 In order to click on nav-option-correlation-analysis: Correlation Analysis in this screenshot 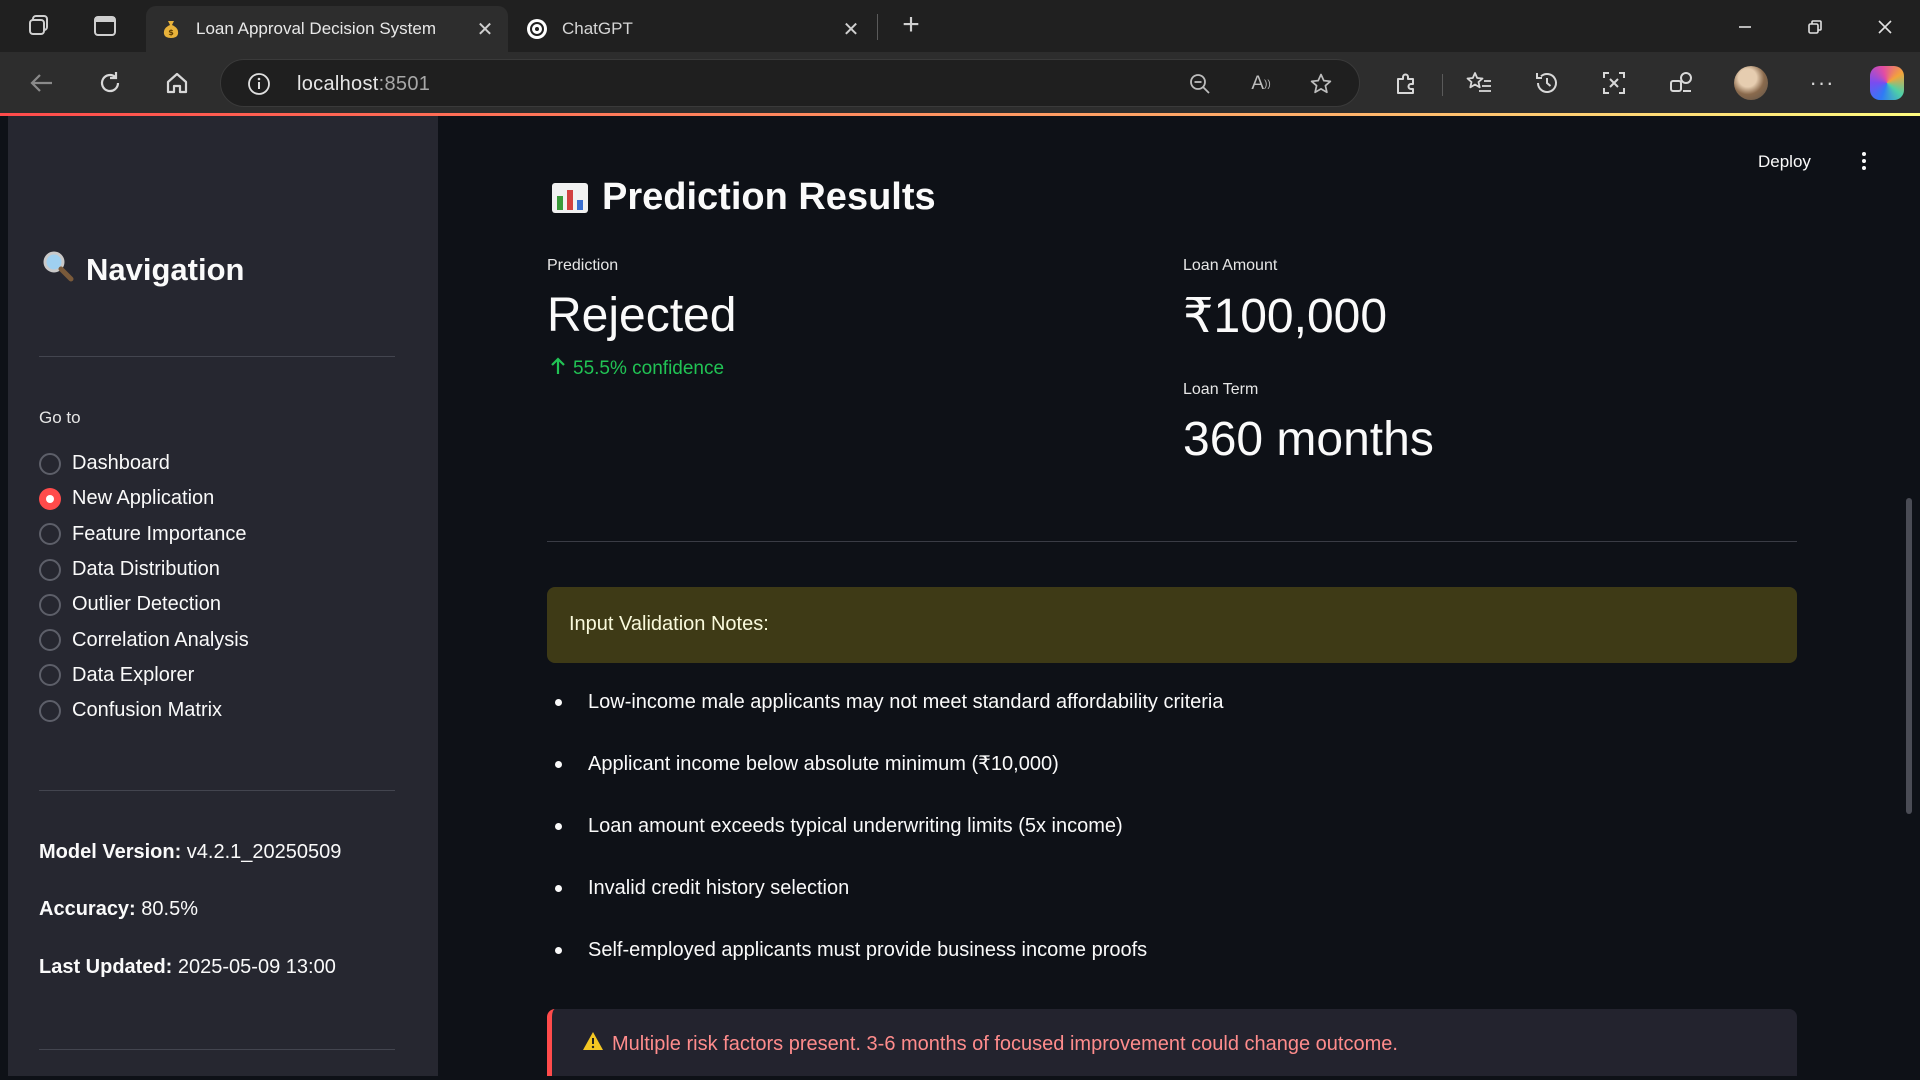, I will do `click(144, 639)`.